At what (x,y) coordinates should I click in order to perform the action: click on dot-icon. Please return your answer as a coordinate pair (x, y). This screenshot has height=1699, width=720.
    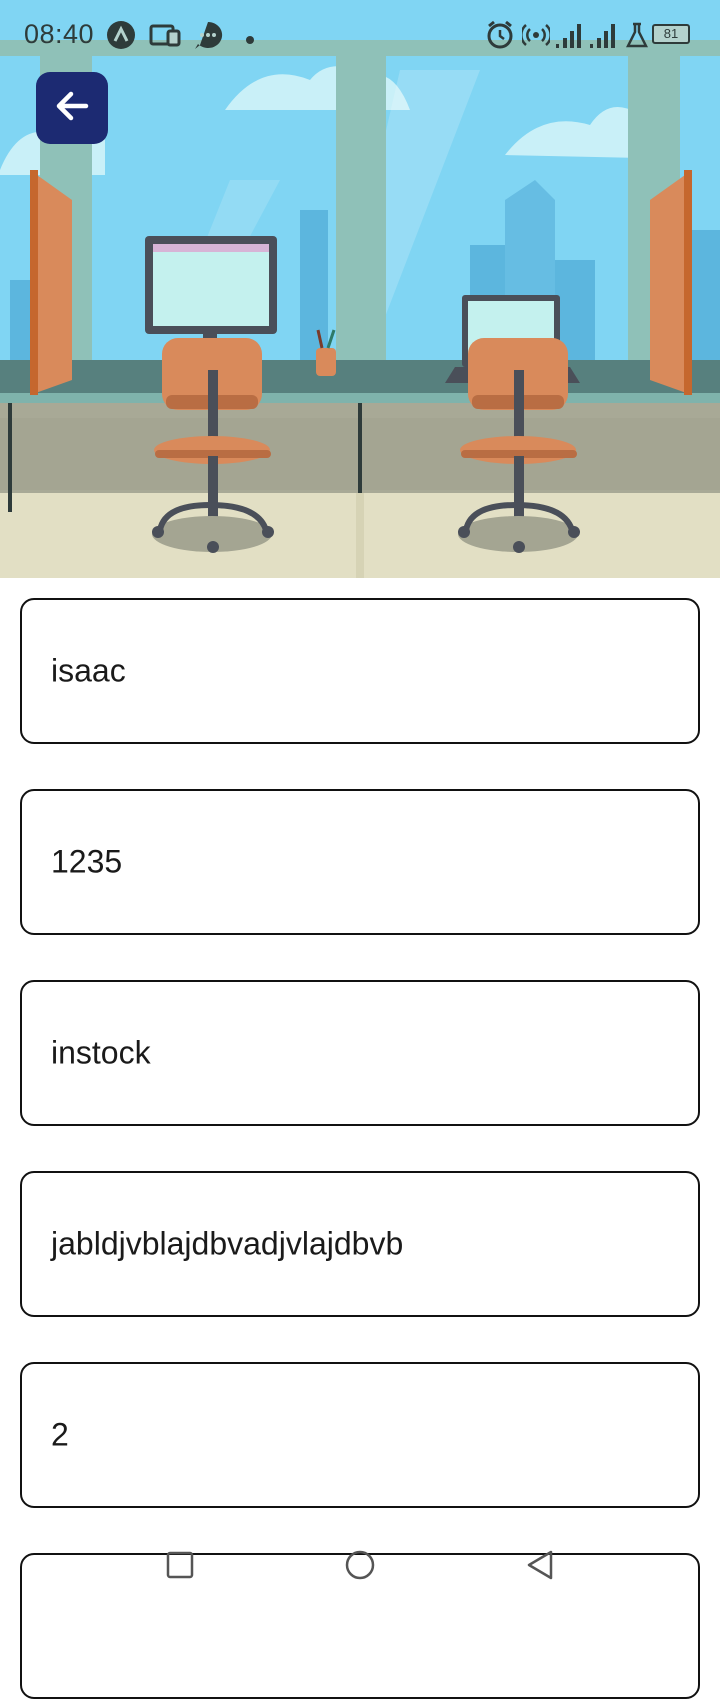
    Looking at the image, I should click on (250, 40).